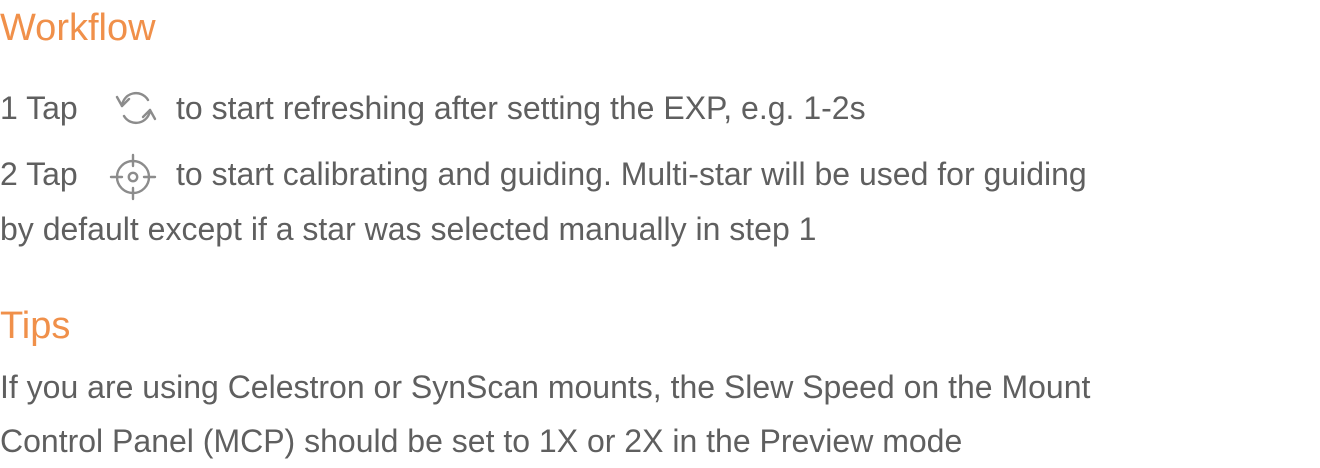  What do you see at coordinates (78, 28) in the screenshot?
I see `workflow-heading: Workflow` at bounding box center [78, 28].